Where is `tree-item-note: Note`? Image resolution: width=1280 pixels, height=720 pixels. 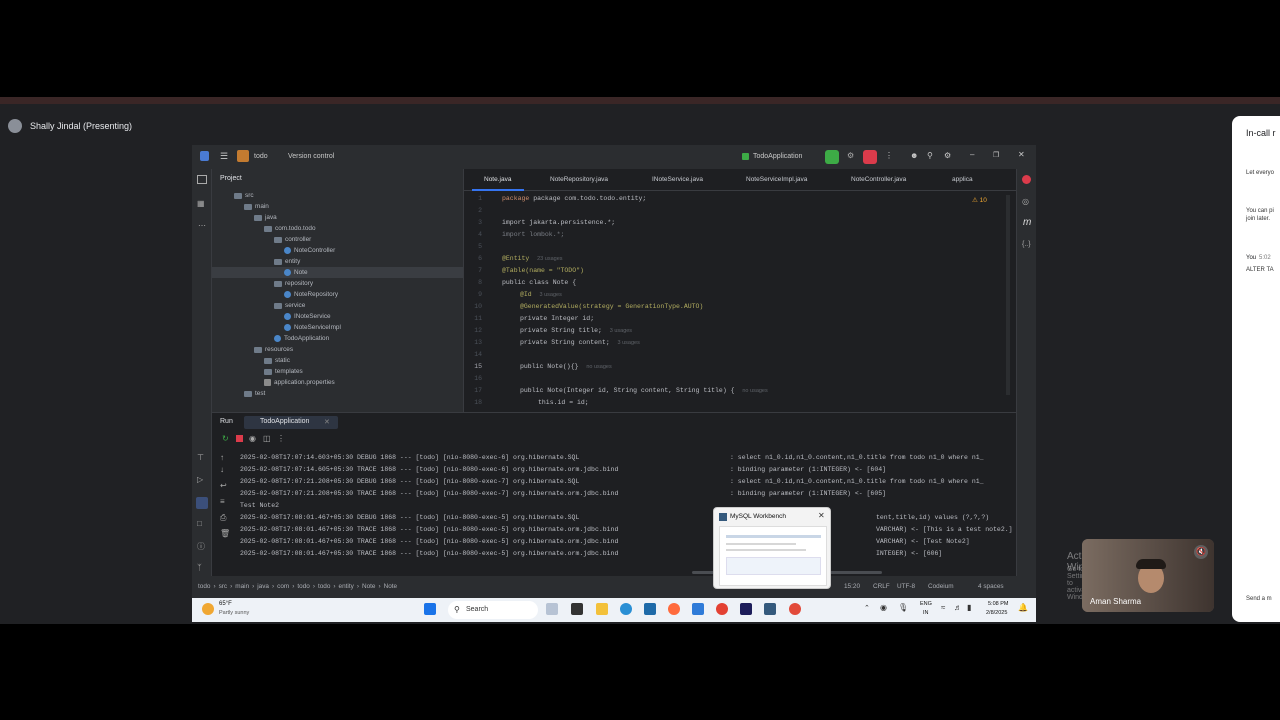
tree-item-note: Note is located at coordinates (337, 272).